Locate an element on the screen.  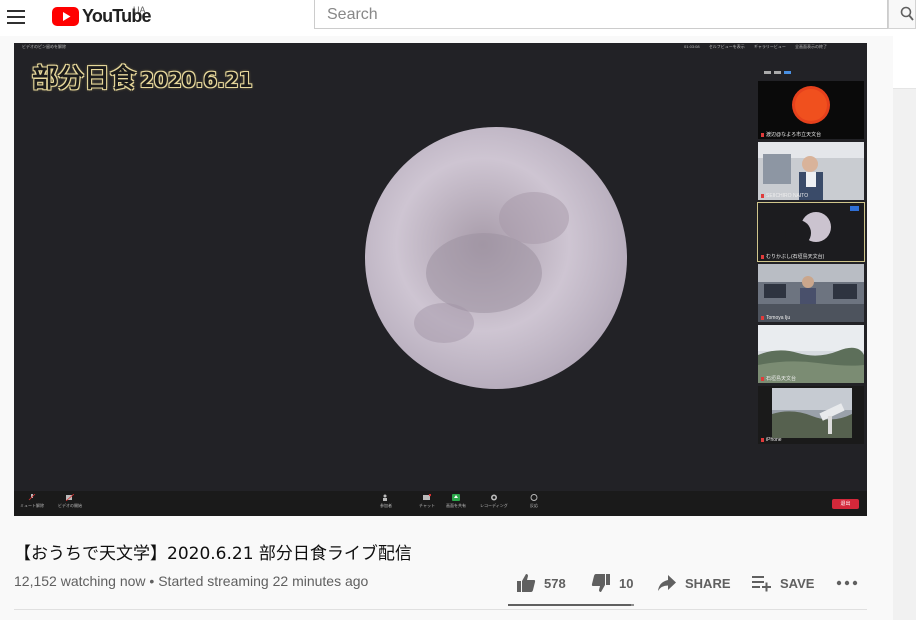
overlay-title-date: 2020.6.21 is located at coordinates (196, 80).